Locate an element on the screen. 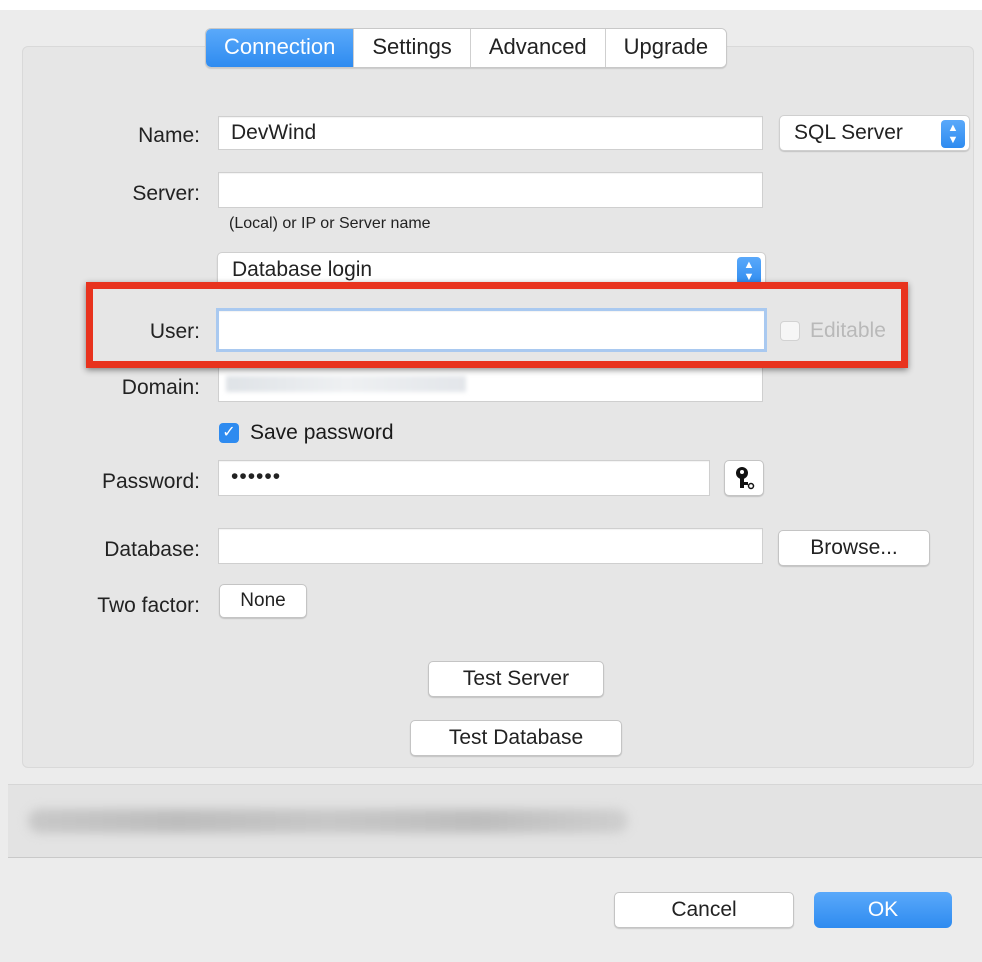  key-icon is located at coordinates (745, 478).